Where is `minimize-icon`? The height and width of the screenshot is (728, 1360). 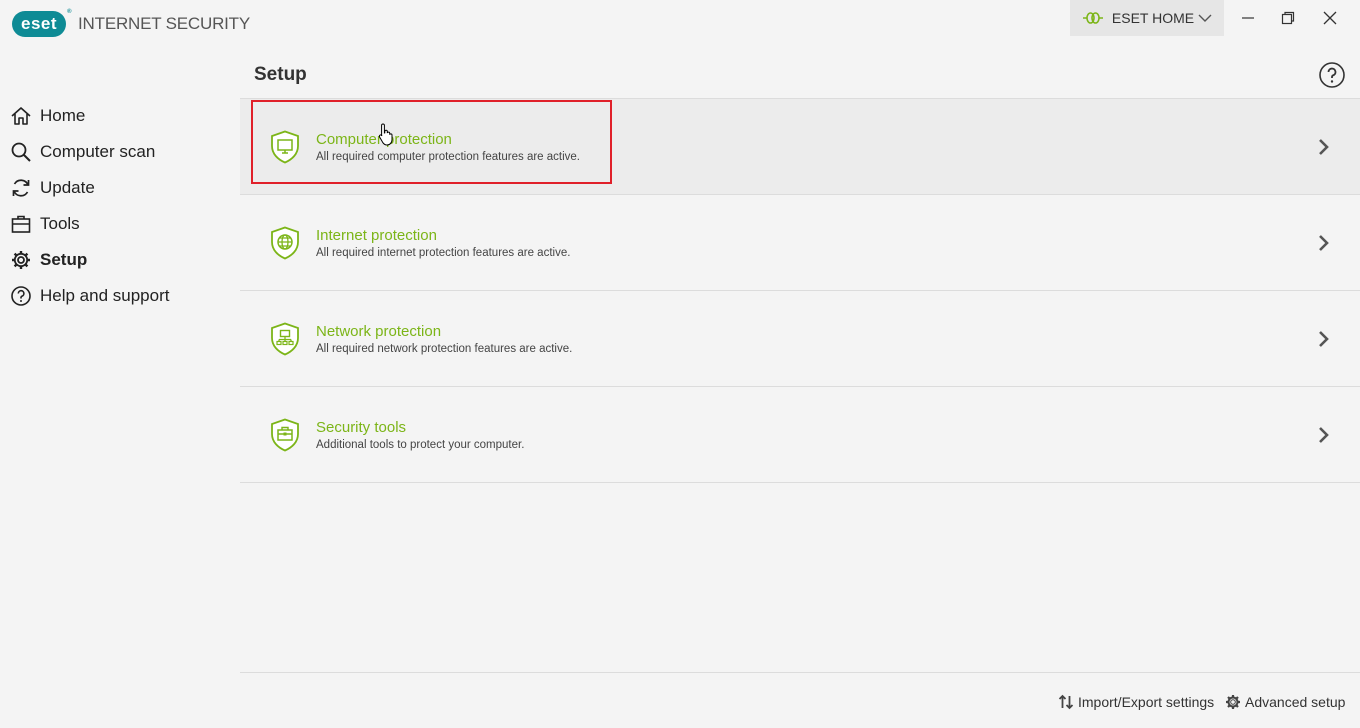 minimize-icon is located at coordinates (1248, 18).